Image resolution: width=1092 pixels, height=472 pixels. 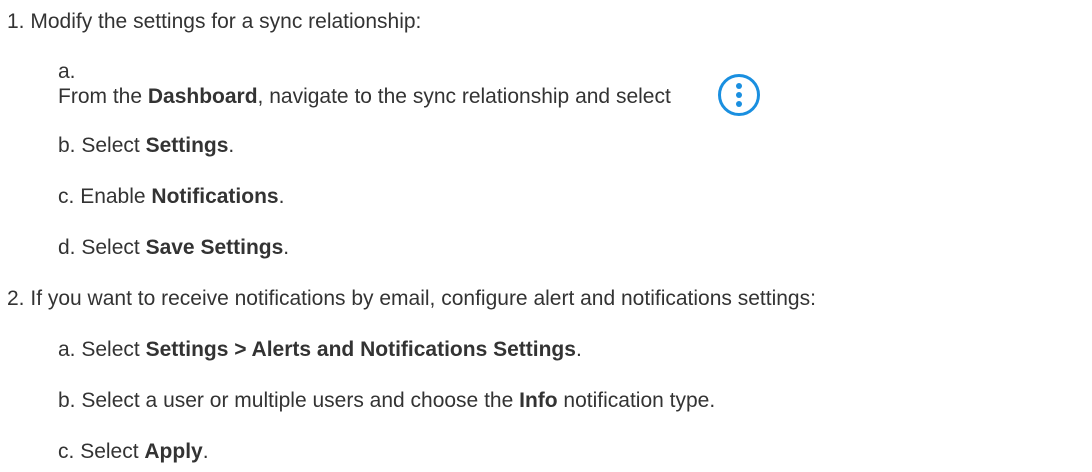 I want to click on step-2b-post: notification type., so click(x=636, y=400).